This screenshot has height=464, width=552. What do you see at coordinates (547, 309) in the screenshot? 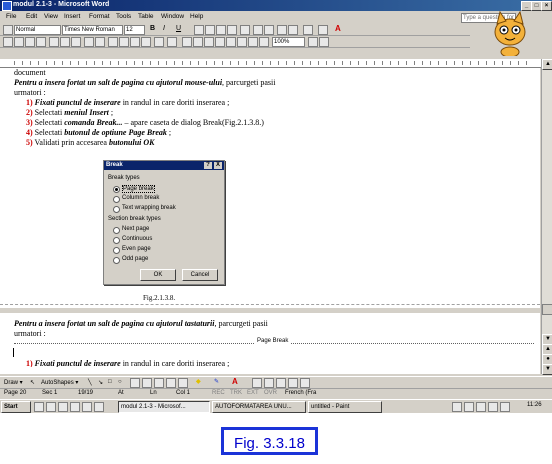
I see `scroll-thumb` at bounding box center [547, 309].